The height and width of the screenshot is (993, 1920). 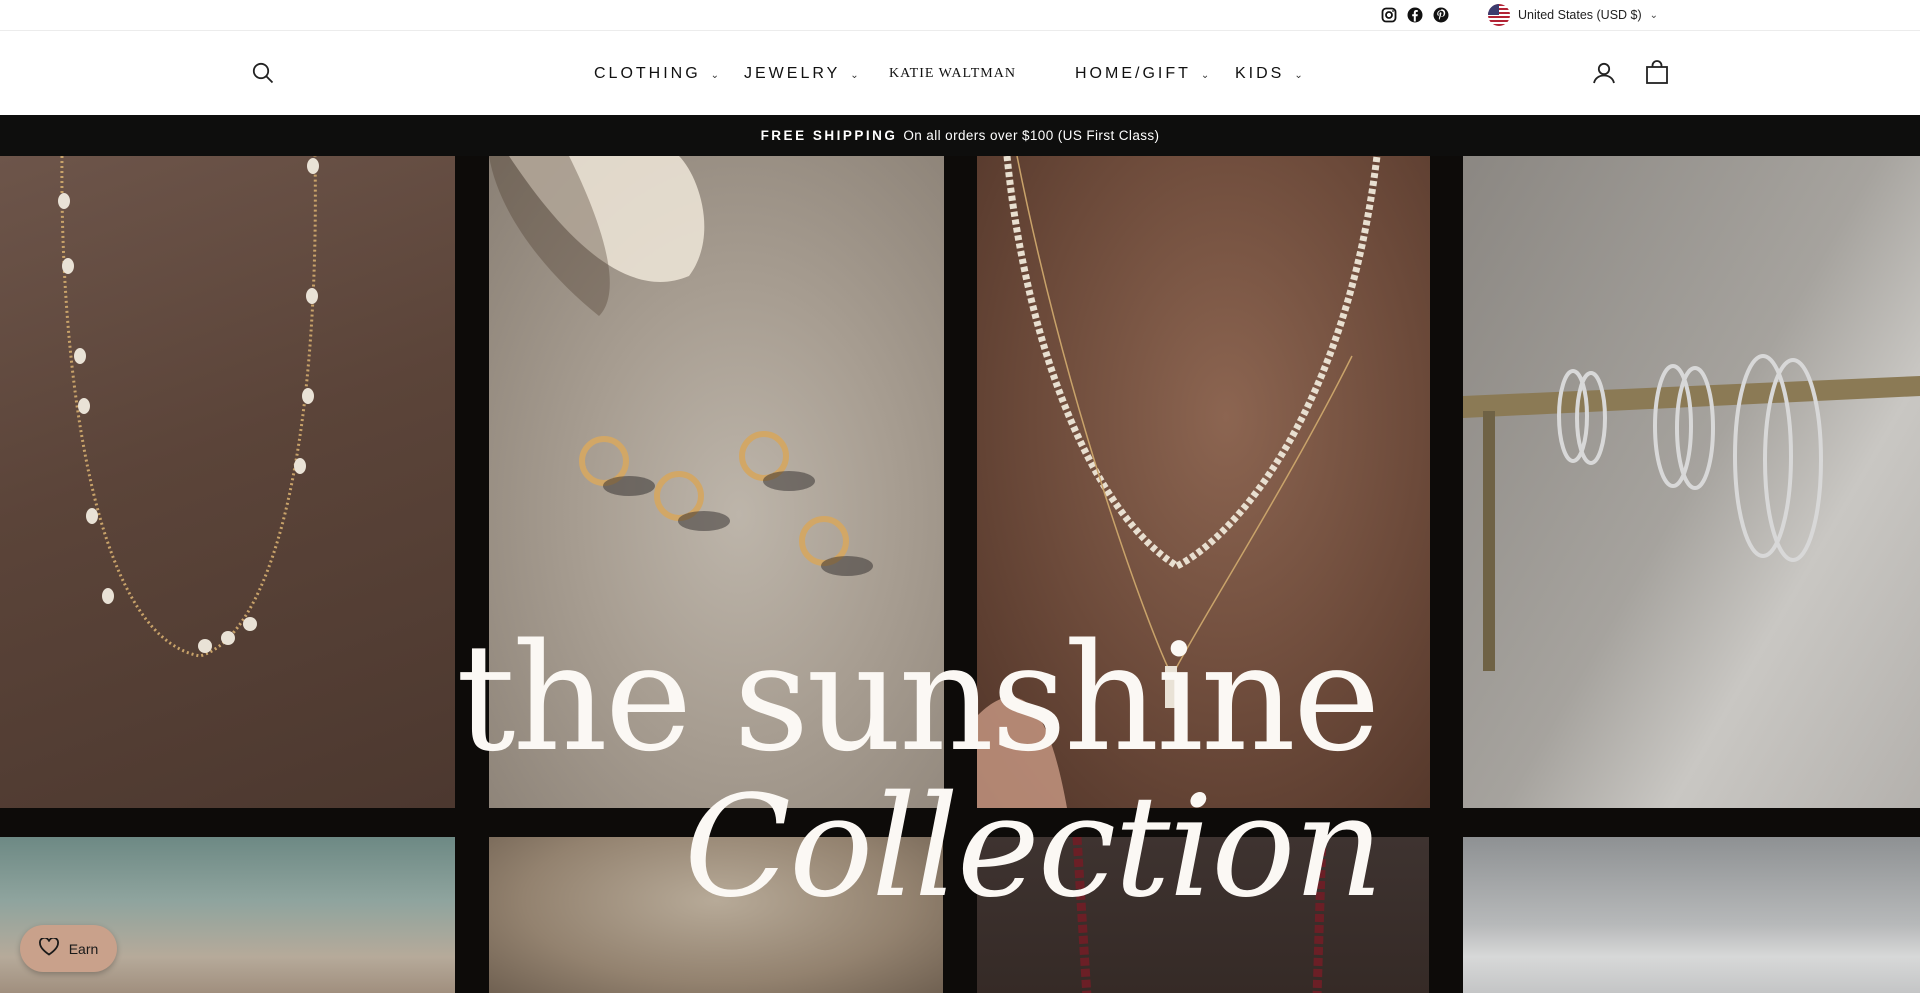 What do you see at coordinates (792, 73) in the screenshot?
I see `nav-jewelry-label: JEWELRY` at bounding box center [792, 73].